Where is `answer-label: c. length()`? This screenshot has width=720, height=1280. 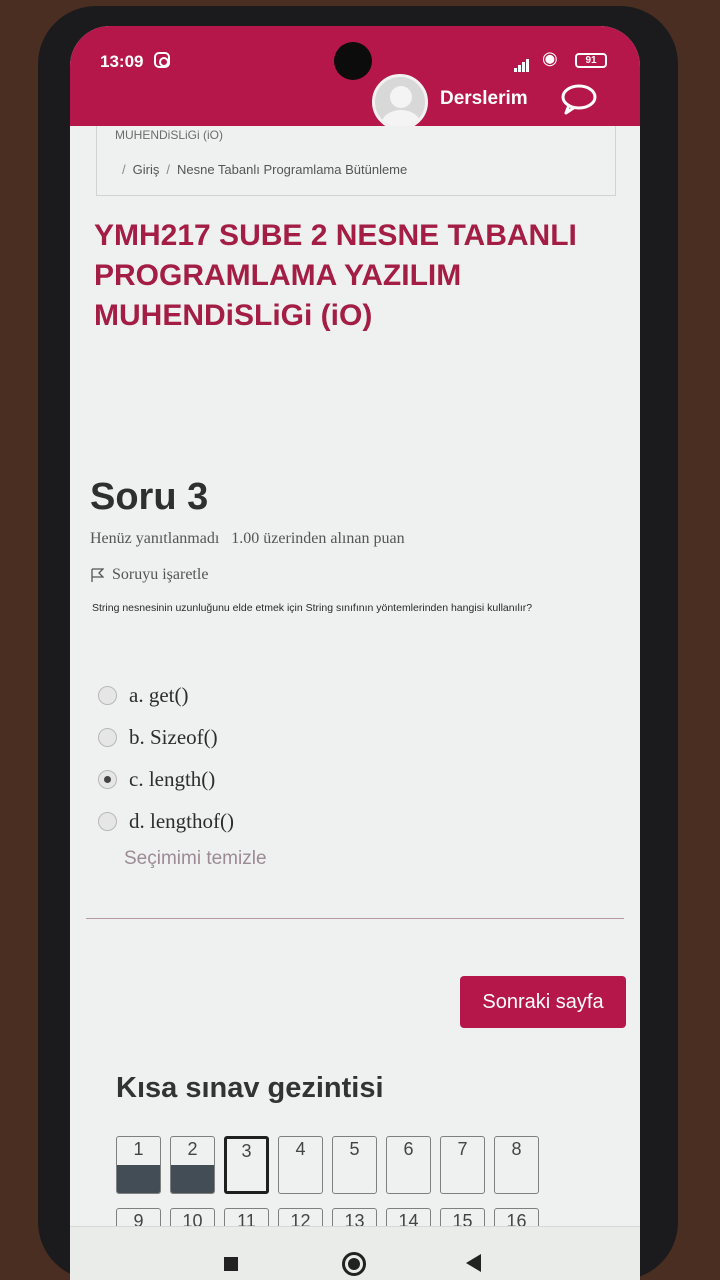
answer-label: c. length() is located at coordinates (172, 778).